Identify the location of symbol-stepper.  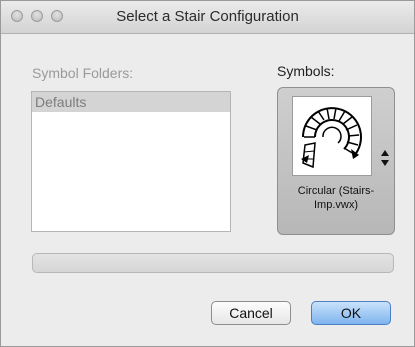
(385, 158).